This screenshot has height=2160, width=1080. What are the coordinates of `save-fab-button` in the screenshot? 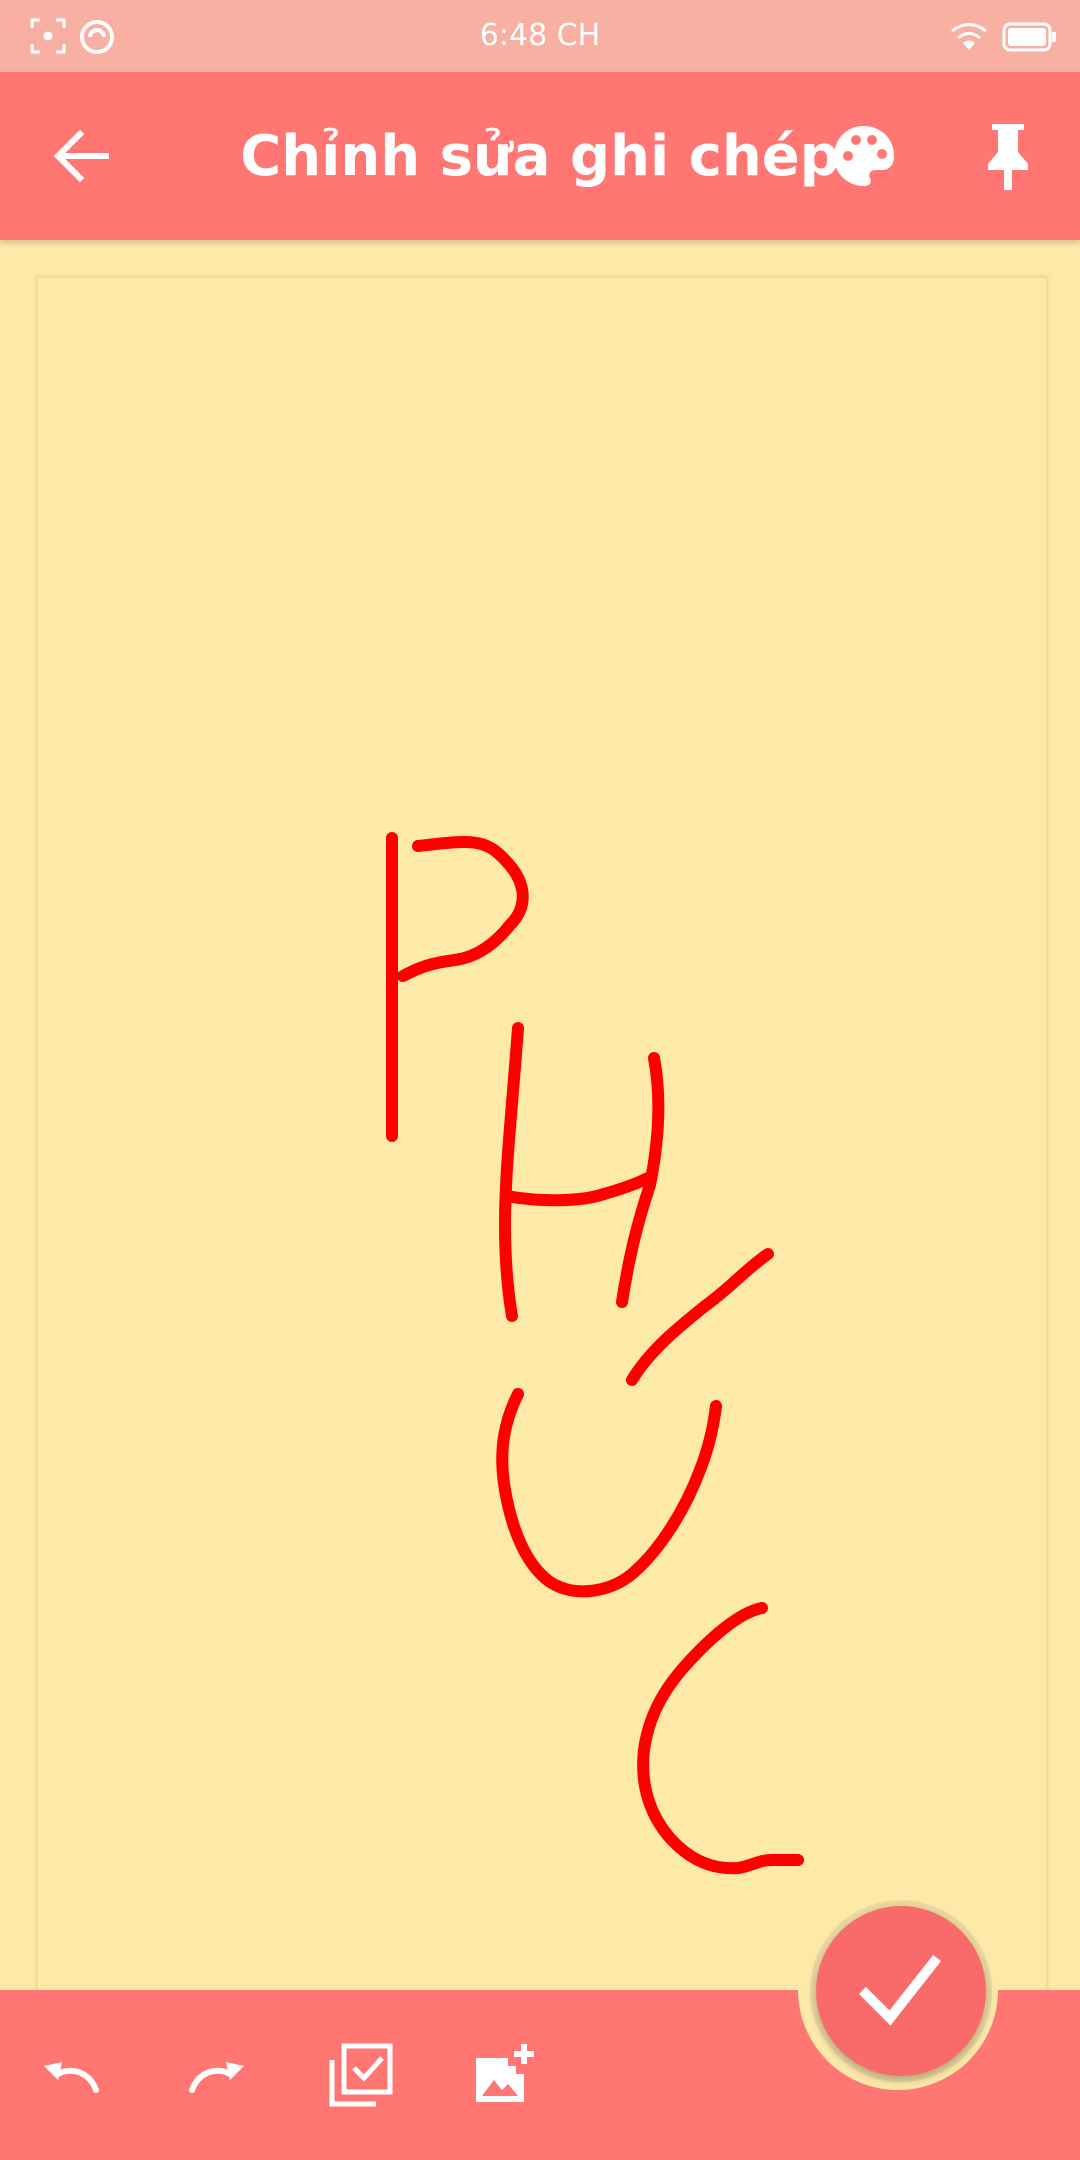 It's located at (901, 1991).